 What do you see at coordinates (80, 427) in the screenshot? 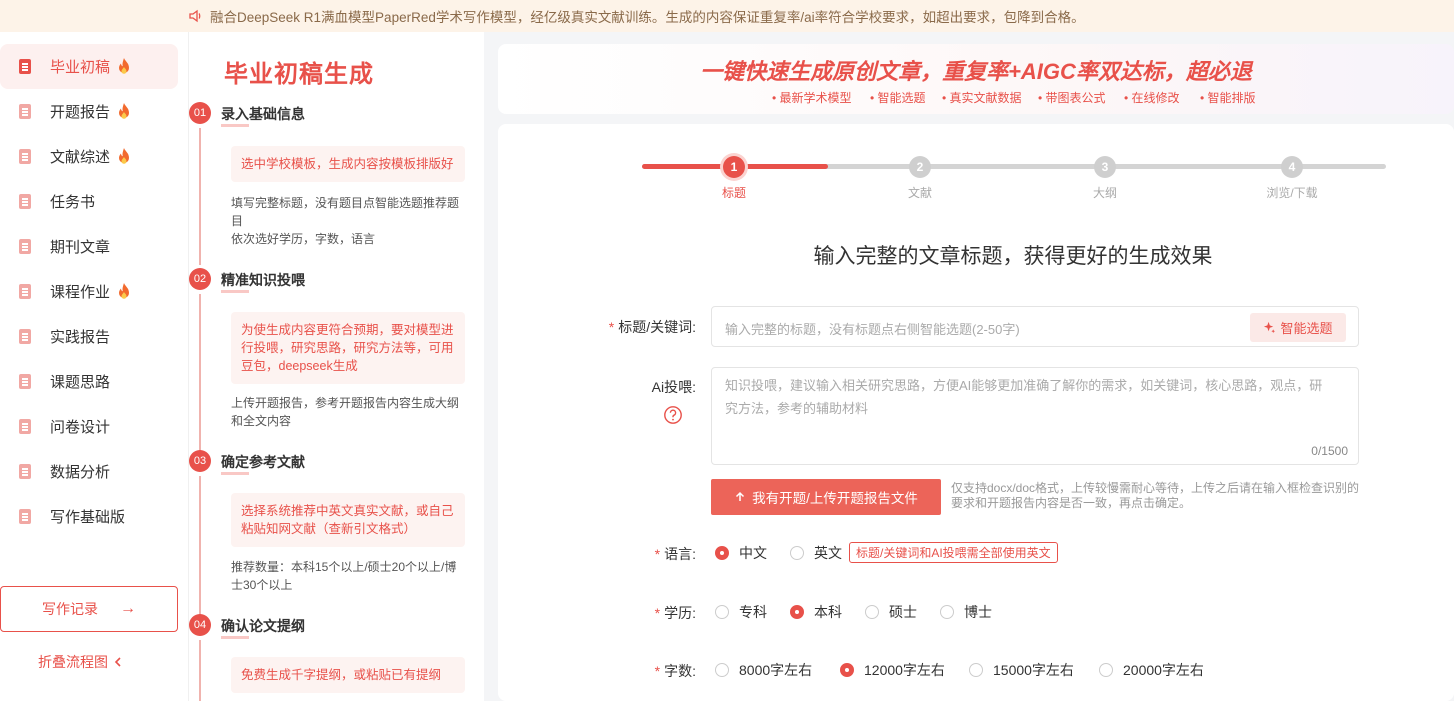
I see `sidebar-item-label: 问卷设计` at bounding box center [80, 427].